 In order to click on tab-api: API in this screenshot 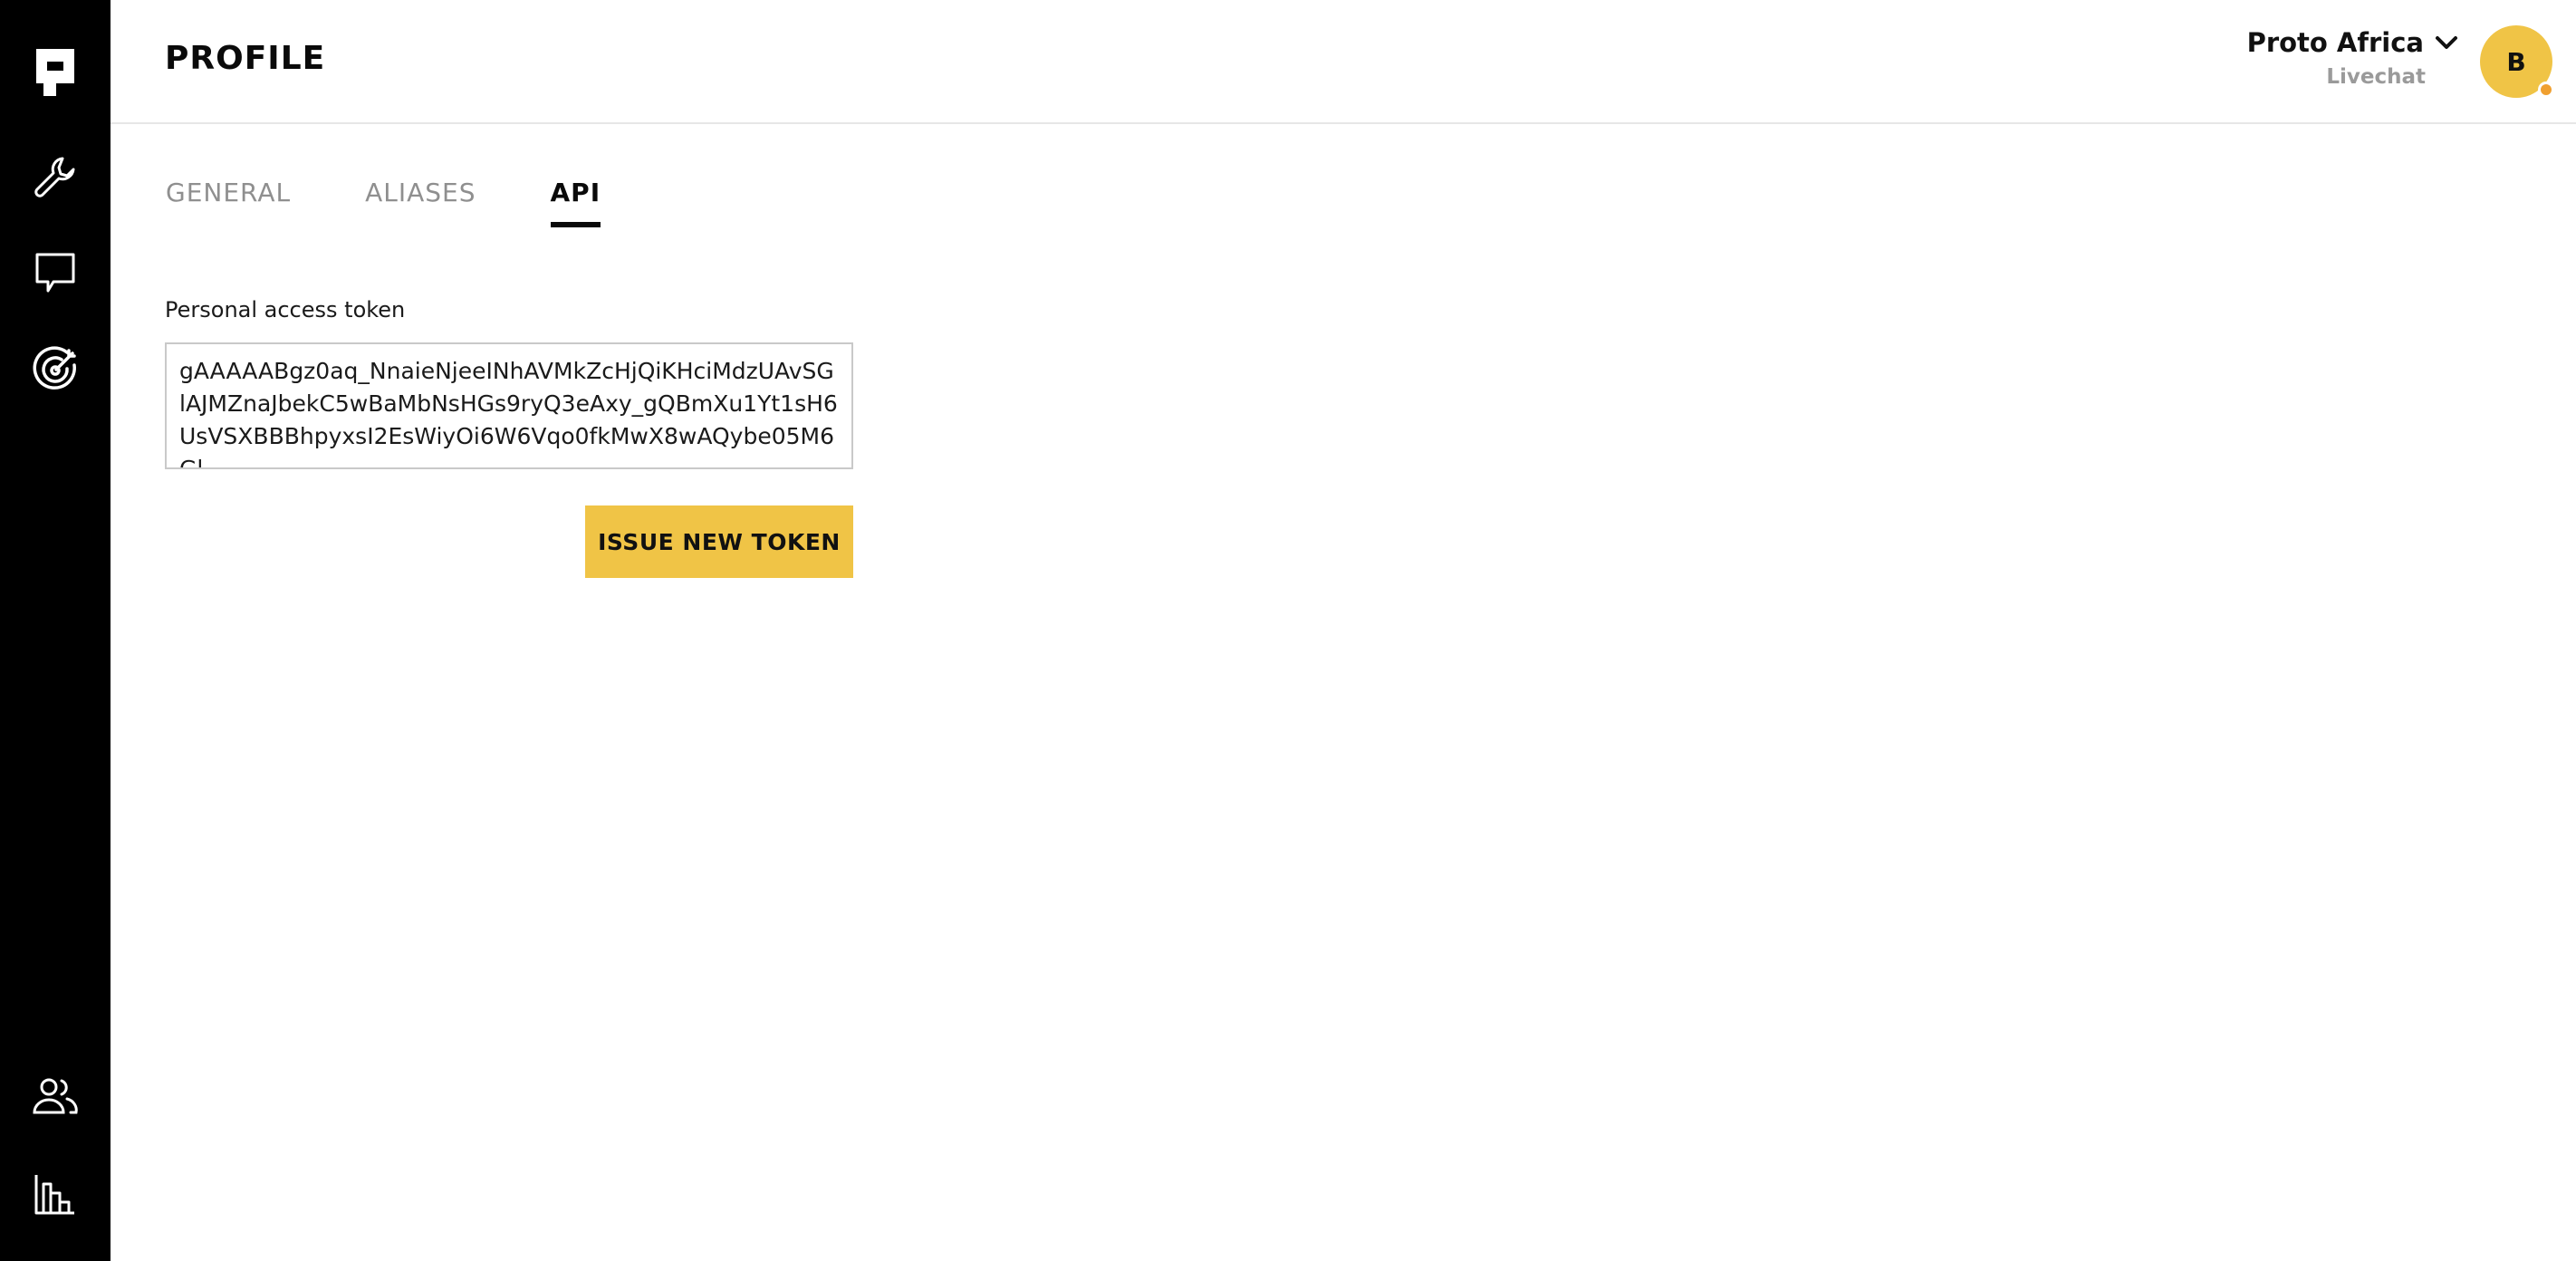, I will do `click(575, 202)`.